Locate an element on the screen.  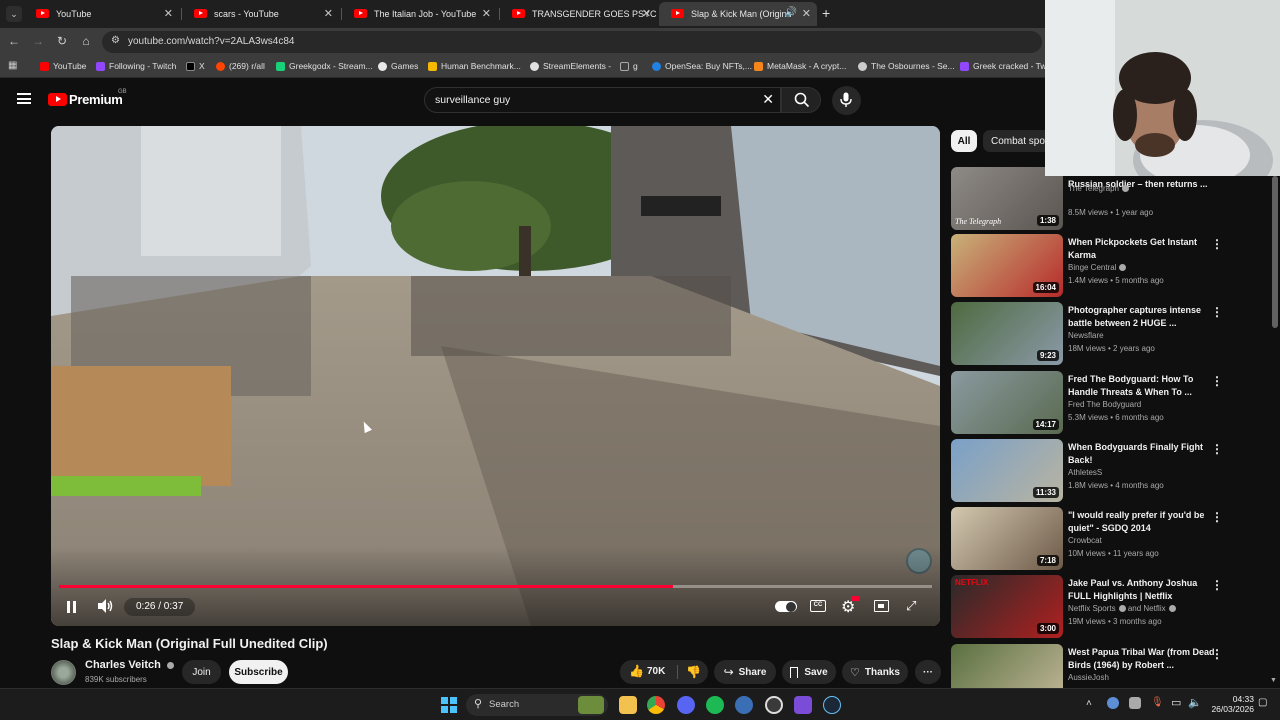
bookmark-youtube: YouTube is located at coordinates (63, 66).